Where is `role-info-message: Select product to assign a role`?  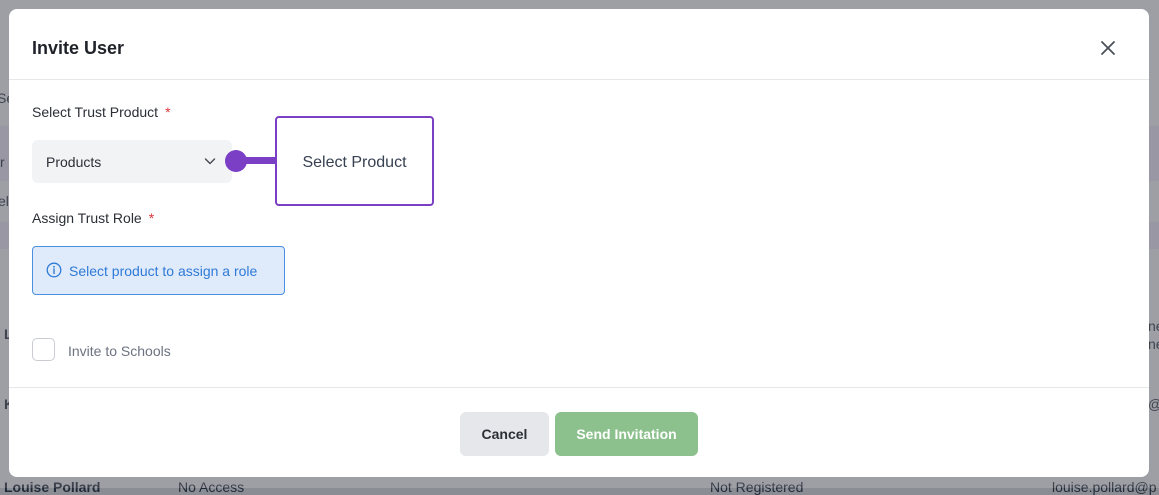
role-info-message: Select product to assign a role is located at coordinates (158, 270).